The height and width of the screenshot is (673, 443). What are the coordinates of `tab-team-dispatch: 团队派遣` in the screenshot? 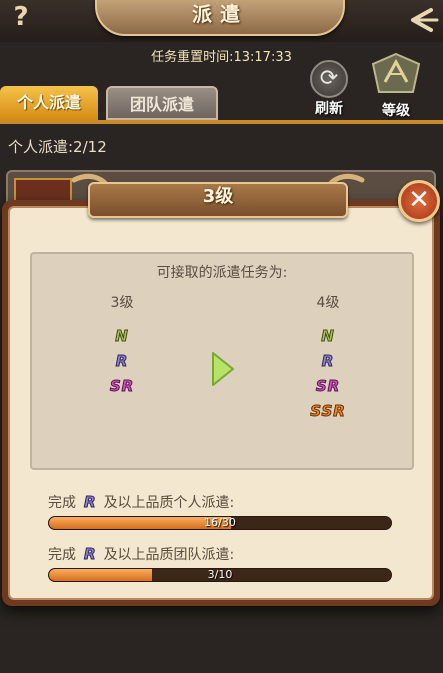 It's located at (162, 103).